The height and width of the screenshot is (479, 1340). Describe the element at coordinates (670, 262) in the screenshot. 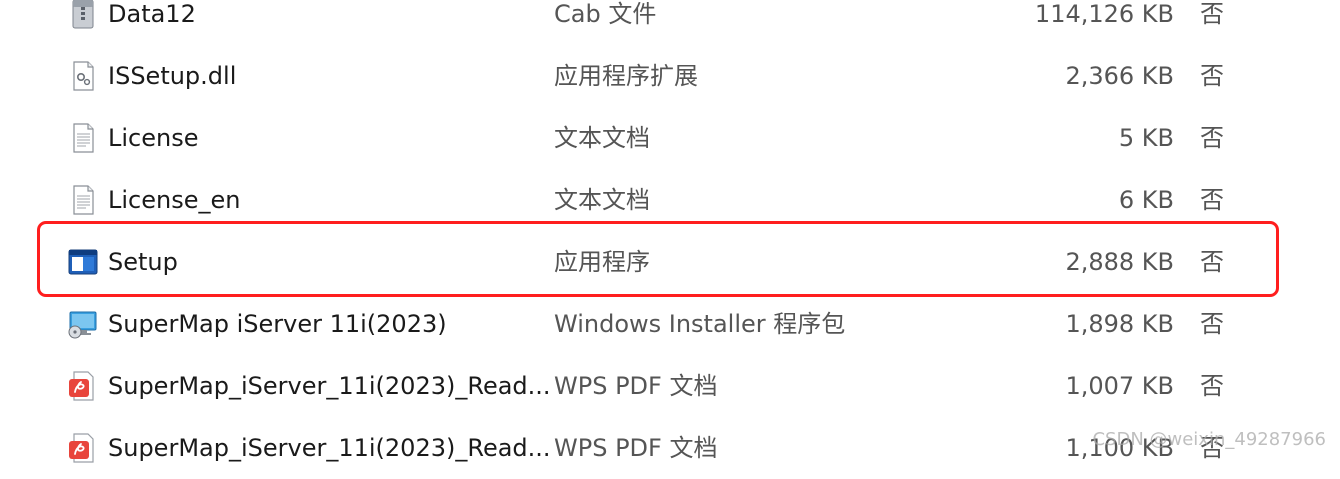

I see `file-row-setup: Setup 应用程序 2,888 KB 否` at that location.